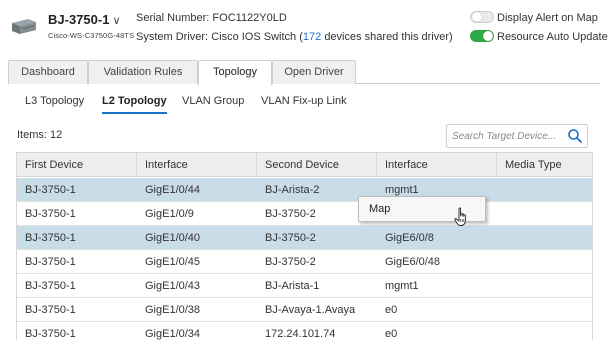 This screenshot has height=340, width=609. What do you see at coordinates (48, 72) in the screenshot?
I see `tab-dashboard: Dashboard` at bounding box center [48, 72].